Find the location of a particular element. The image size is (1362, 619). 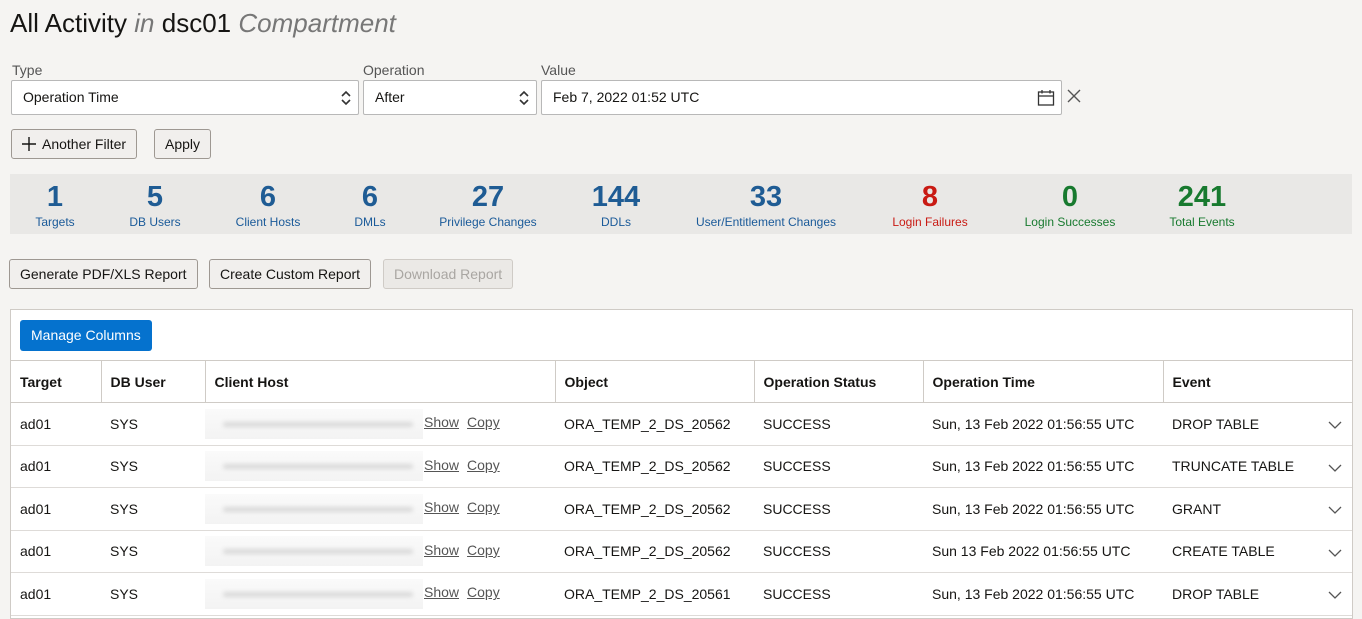

stat-client-hosts: 6 Client Hosts is located at coordinates (268, 201).